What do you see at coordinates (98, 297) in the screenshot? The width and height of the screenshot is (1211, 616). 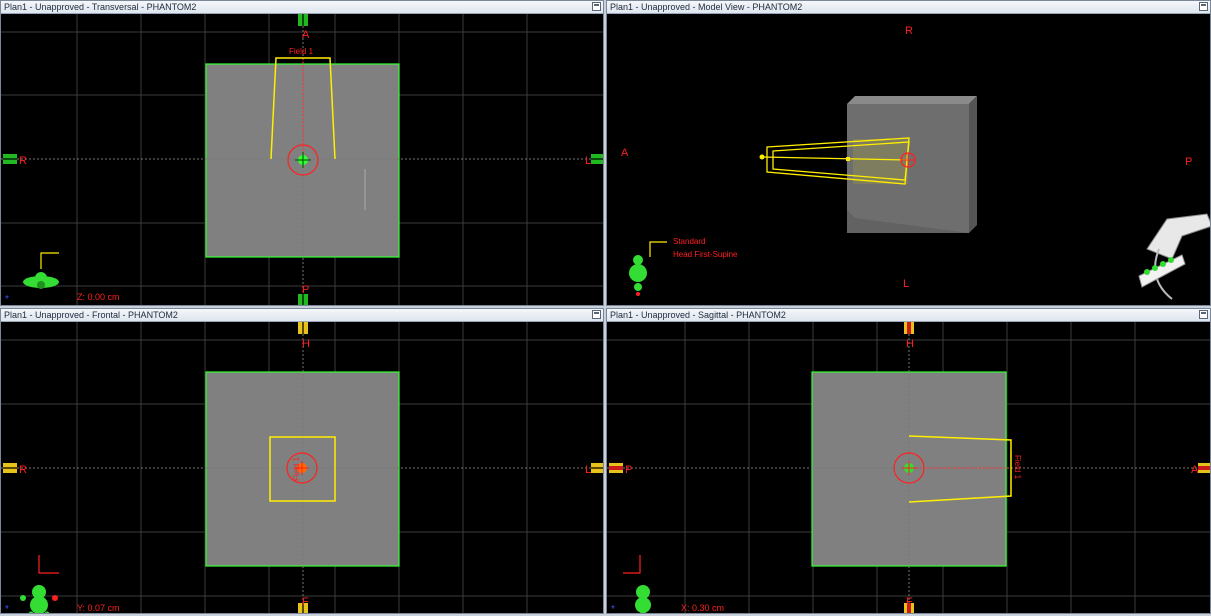 I see `slice-coordinate: Z: 0.00 cm` at bounding box center [98, 297].